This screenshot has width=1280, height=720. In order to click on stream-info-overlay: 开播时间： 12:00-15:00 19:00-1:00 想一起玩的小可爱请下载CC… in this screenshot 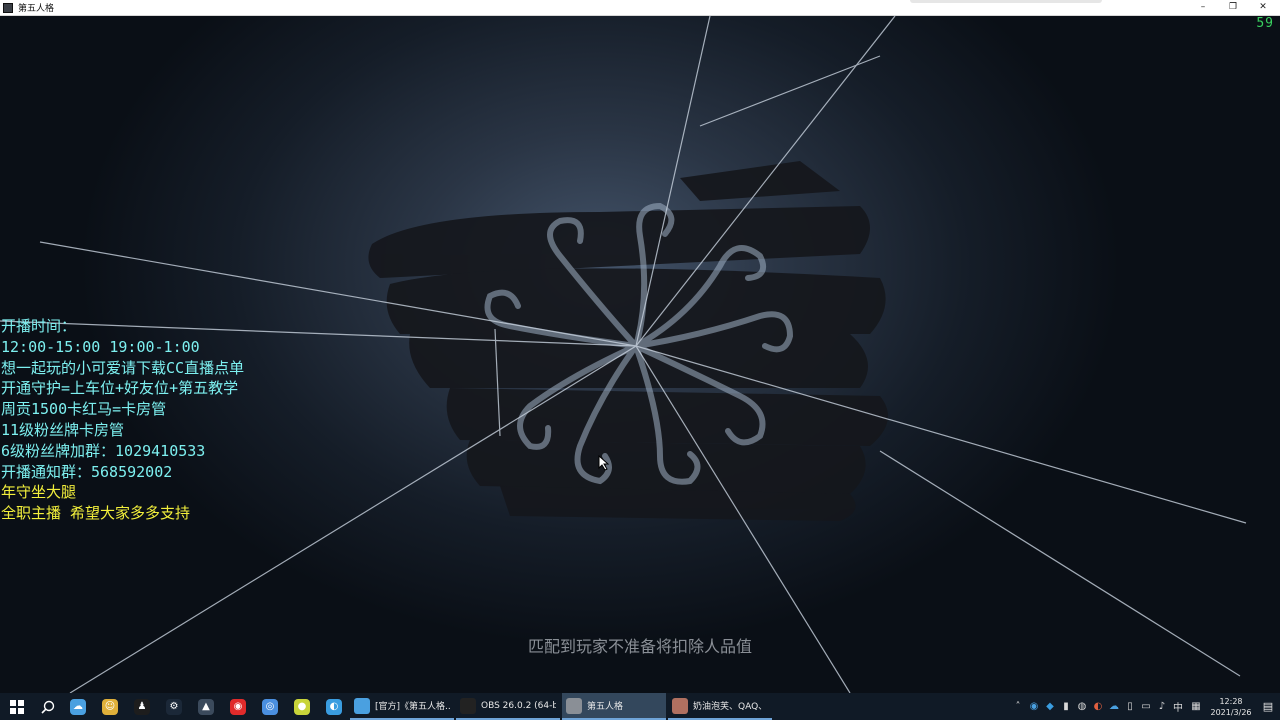, I will do `click(122, 420)`.